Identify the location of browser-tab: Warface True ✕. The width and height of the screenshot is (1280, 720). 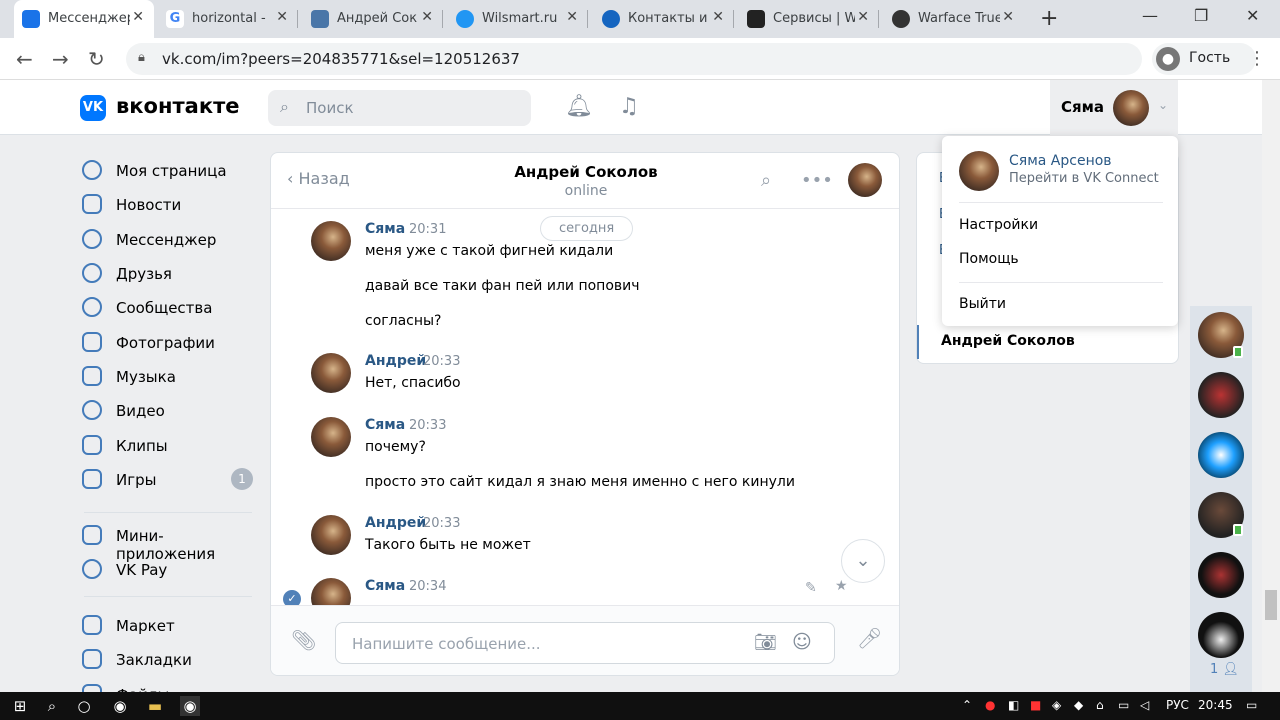
(954, 19).